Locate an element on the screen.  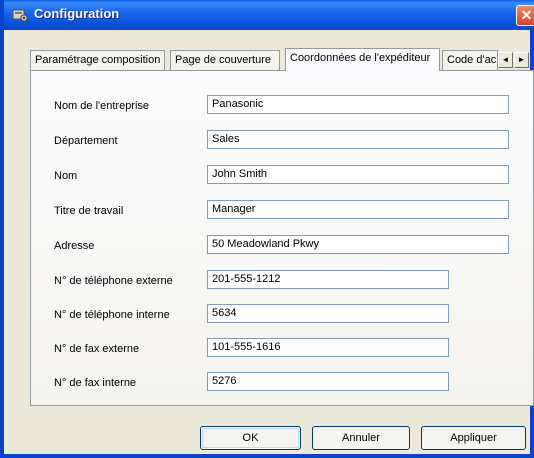
internal-phone-field: 5634 is located at coordinates (328, 313).